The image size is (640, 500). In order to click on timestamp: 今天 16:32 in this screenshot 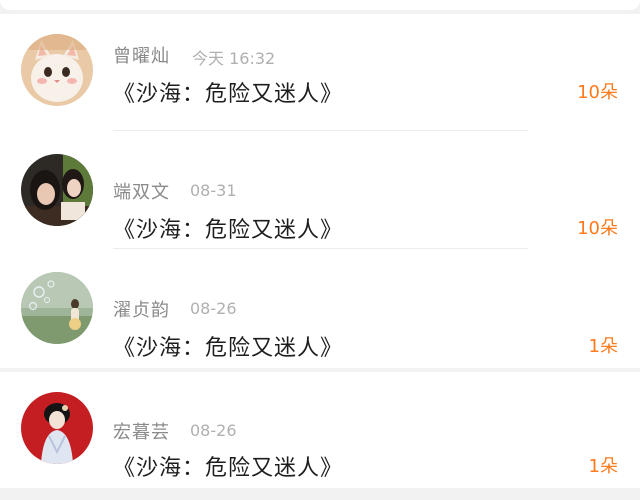, I will do `click(234, 58)`.